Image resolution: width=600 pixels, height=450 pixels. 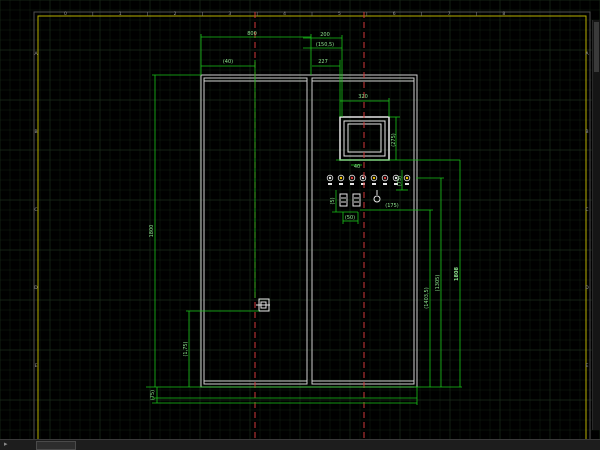 What do you see at coordinates (325, 45) in the screenshot?
I see `dim-panel-half: (150,5)` at bounding box center [325, 45].